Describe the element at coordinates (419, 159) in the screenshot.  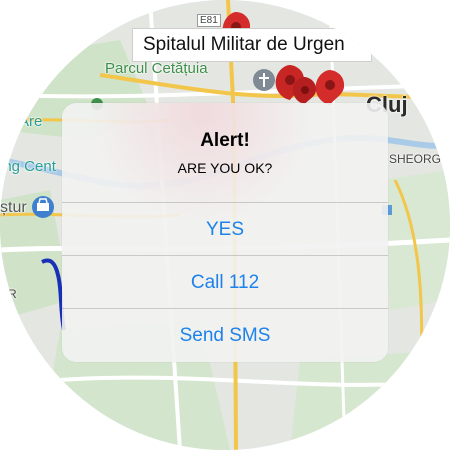
I see `map-label-sheorgh: SHEORGH` at that location.